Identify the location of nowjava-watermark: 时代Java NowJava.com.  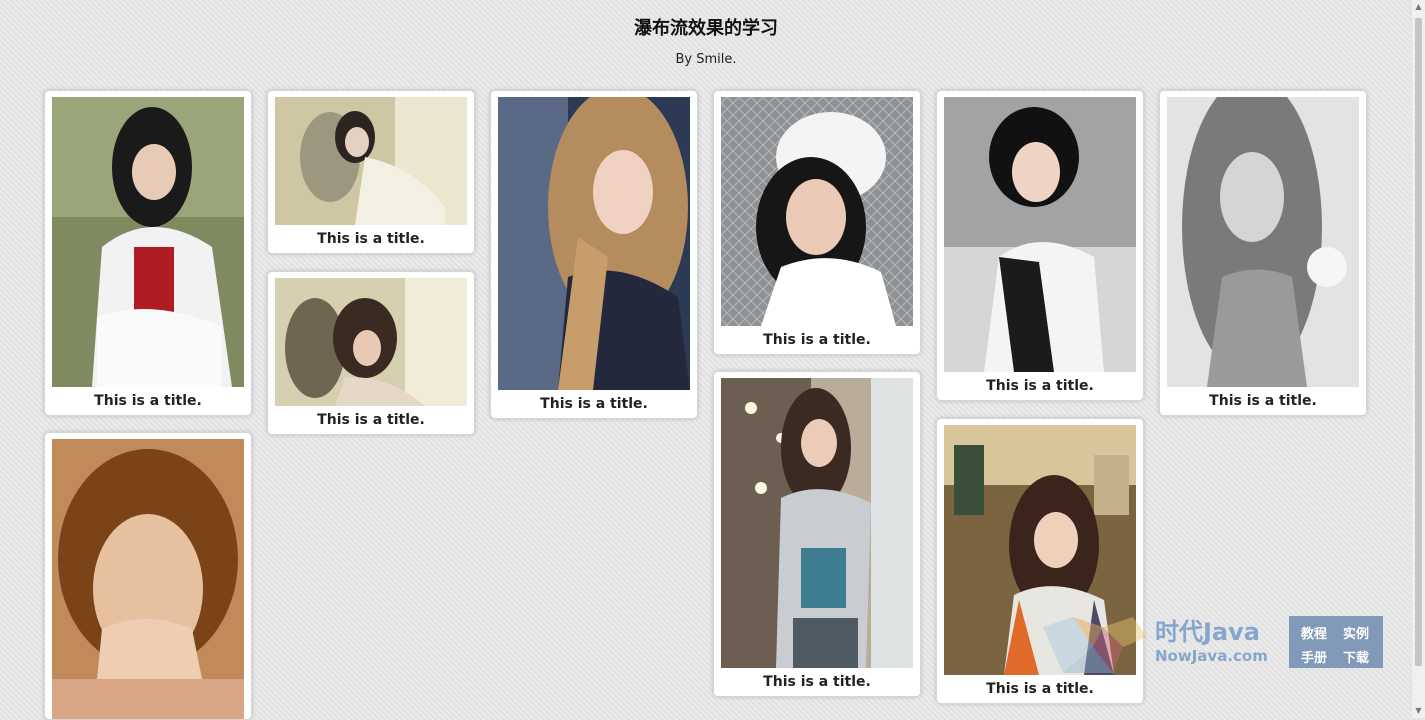
(1211, 642).